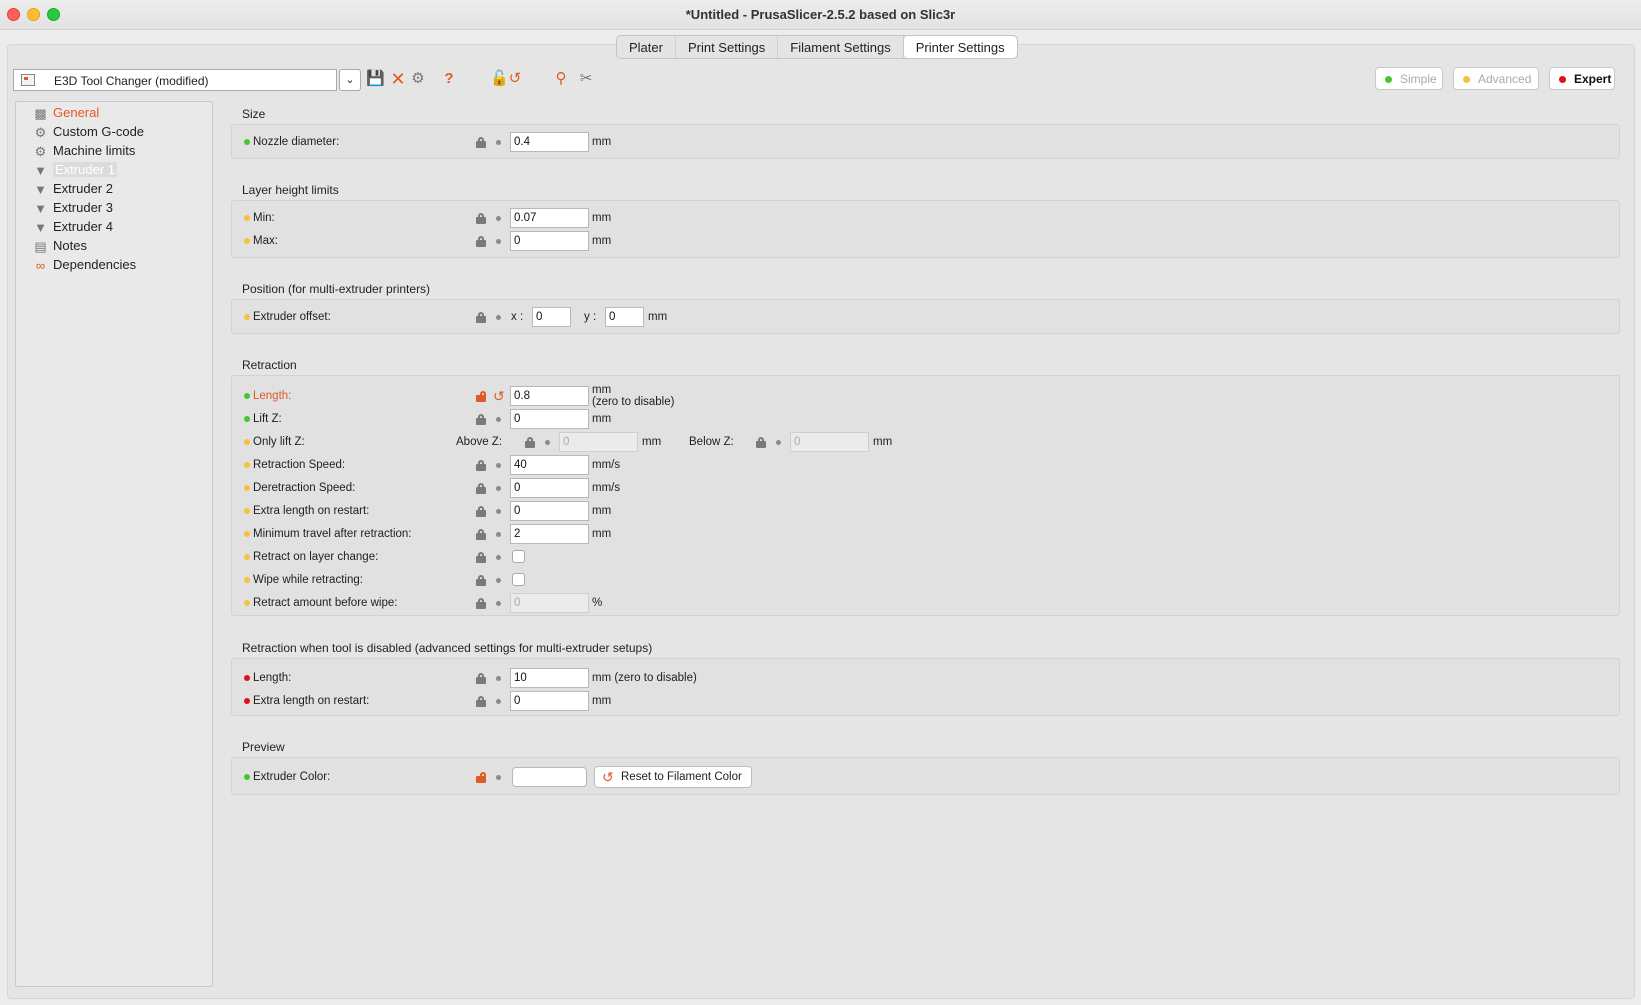 The image size is (1641, 1005). I want to click on tree-item-machine-limits: ⚙ Machine limits, so click(84, 152).